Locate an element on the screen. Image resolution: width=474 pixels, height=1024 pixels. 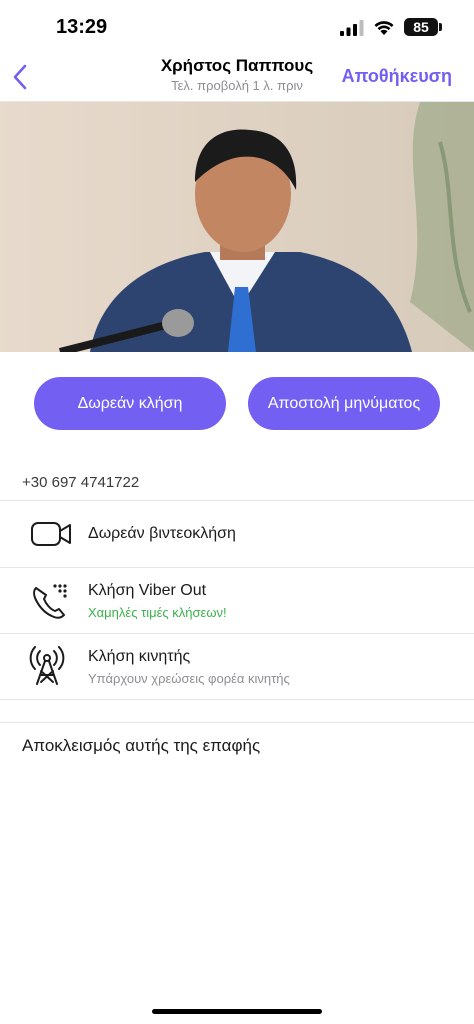
battery-indicator: 85 is located at coordinates (421, 27).